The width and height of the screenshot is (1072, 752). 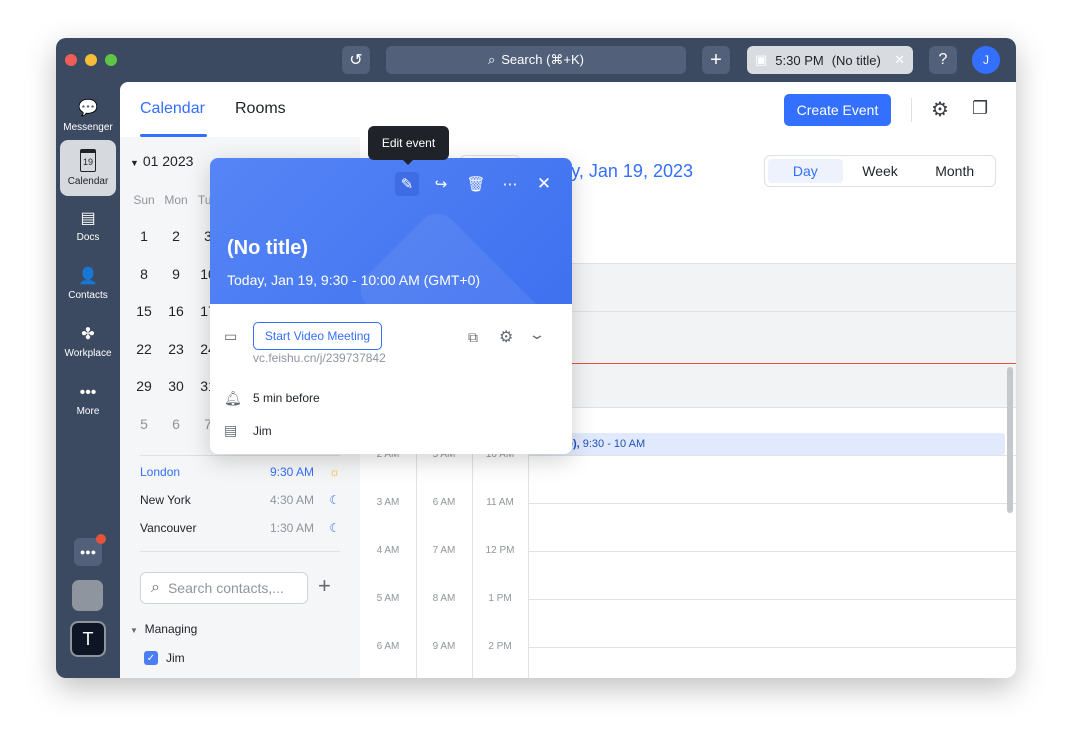 What do you see at coordinates (101, 539) in the screenshot?
I see `notification-badge` at bounding box center [101, 539].